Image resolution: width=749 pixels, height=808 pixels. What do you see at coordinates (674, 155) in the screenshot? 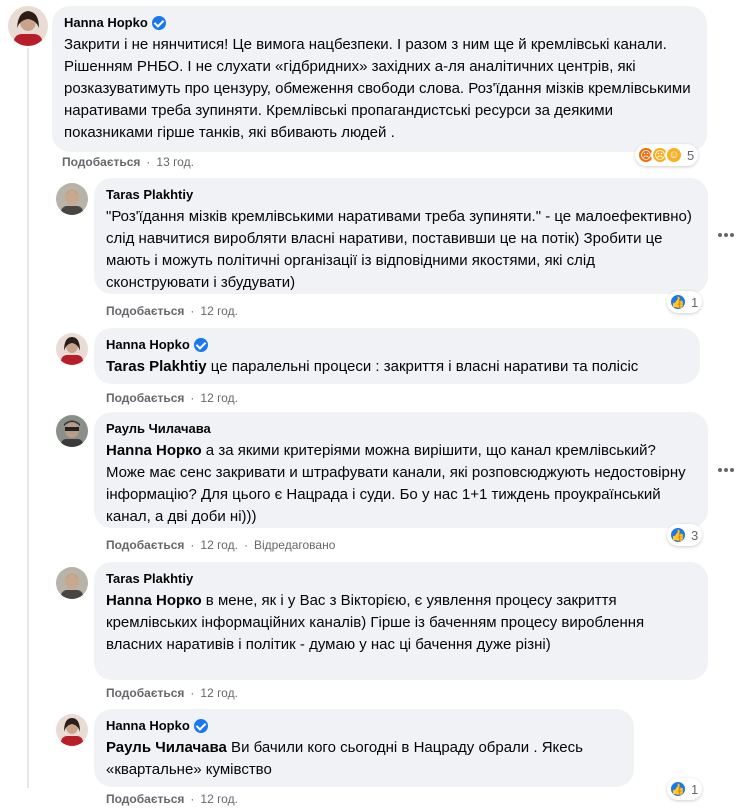
I see `haha-reaction-icon: ☺` at bounding box center [674, 155].